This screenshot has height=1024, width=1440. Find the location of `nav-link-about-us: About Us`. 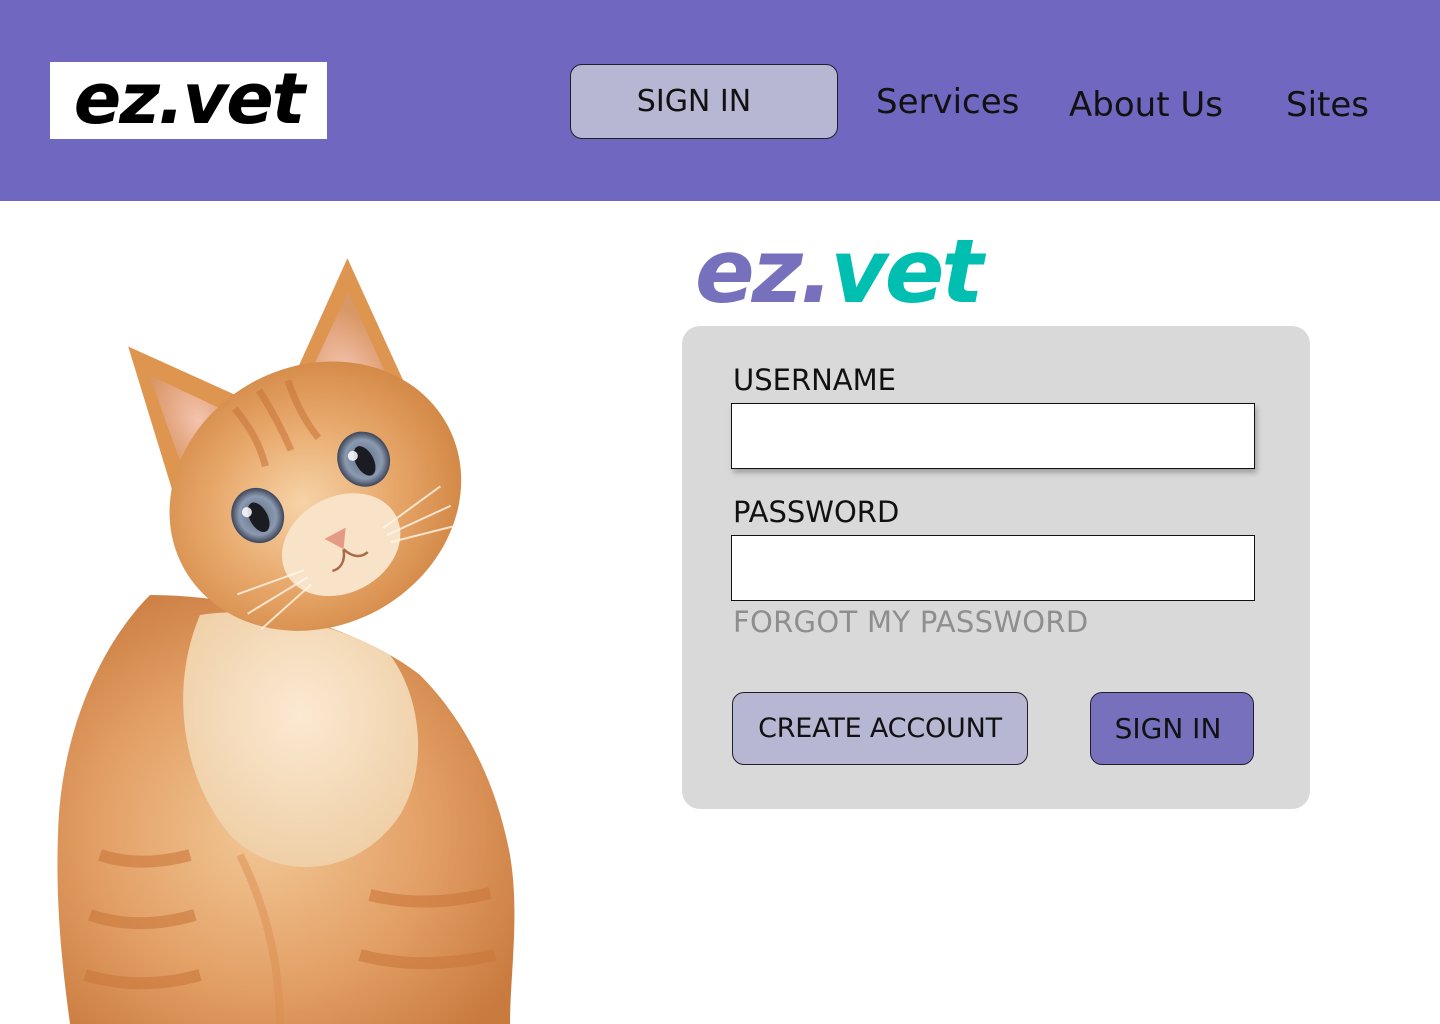

nav-link-about-us: About Us is located at coordinates (1146, 105).